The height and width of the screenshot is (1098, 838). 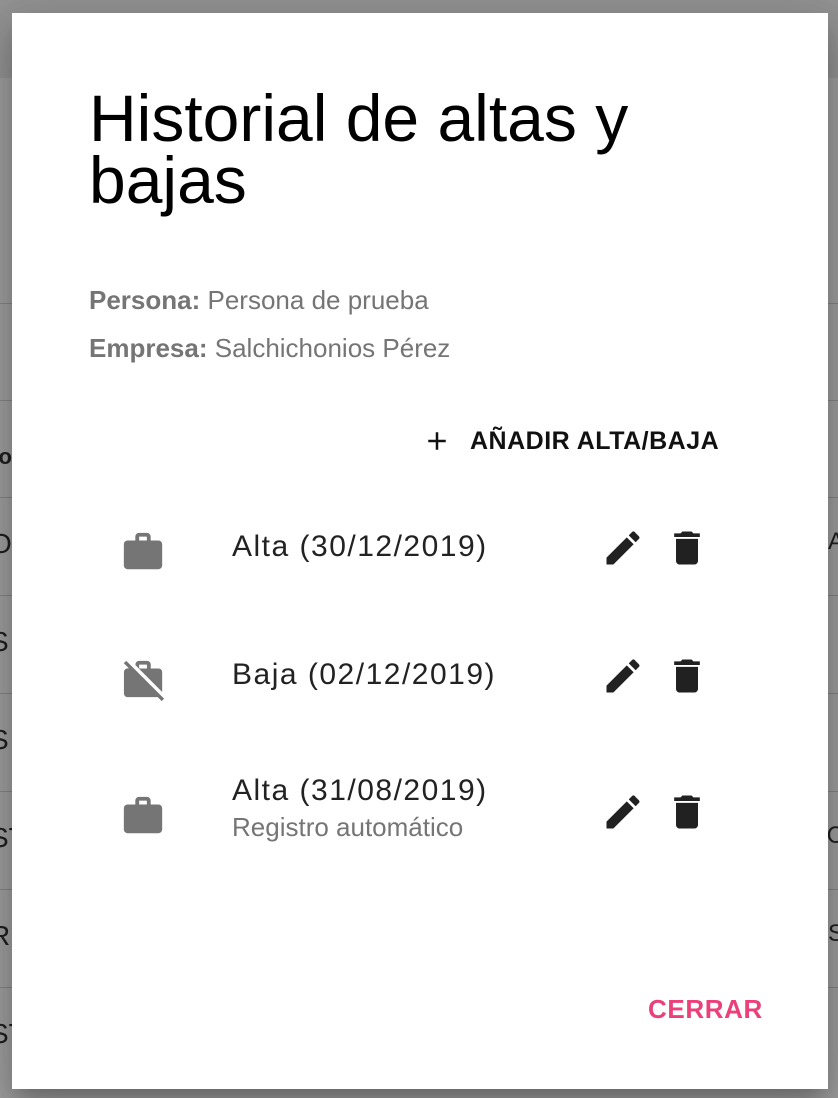 I want to click on persona-label: Persona:, so click(x=145, y=300).